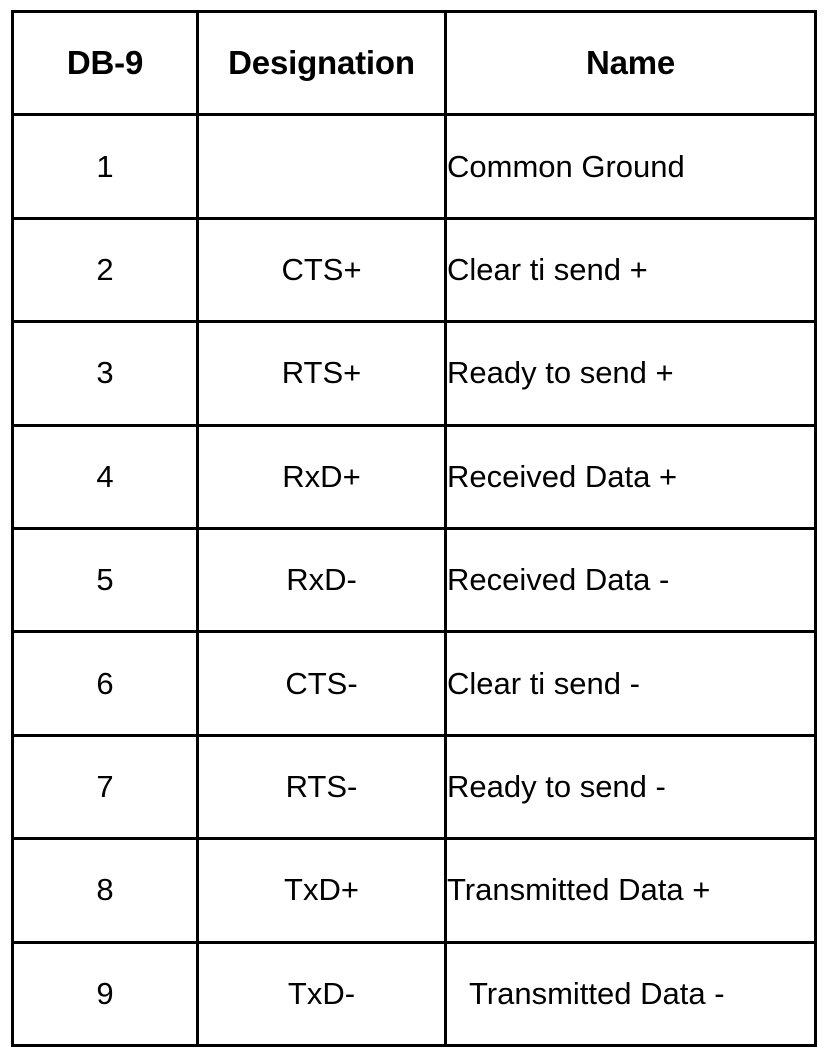 The image size is (832, 1047). Describe the element at coordinates (321, 993) in the screenshot. I see `cell-designation: TxD-` at that location.